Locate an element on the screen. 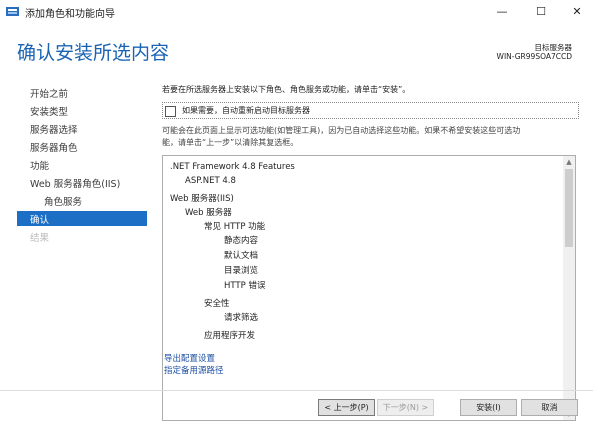 This screenshot has width=593, height=421. feature-item: Web 服务器(IIS) is located at coordinates (202, 199).